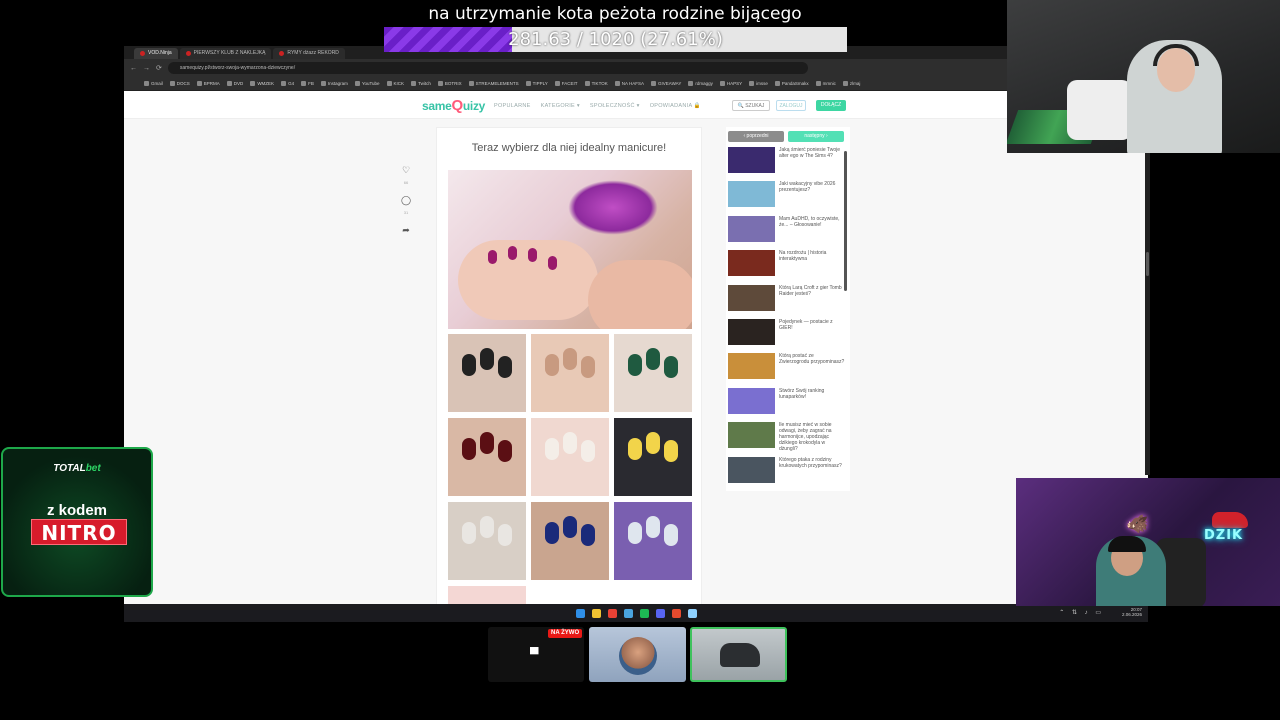 This screenshot has width=1280, height=720. Describe the element at coordinates (612, 613) in the screenshot. I see `chrome-icon` at that location.